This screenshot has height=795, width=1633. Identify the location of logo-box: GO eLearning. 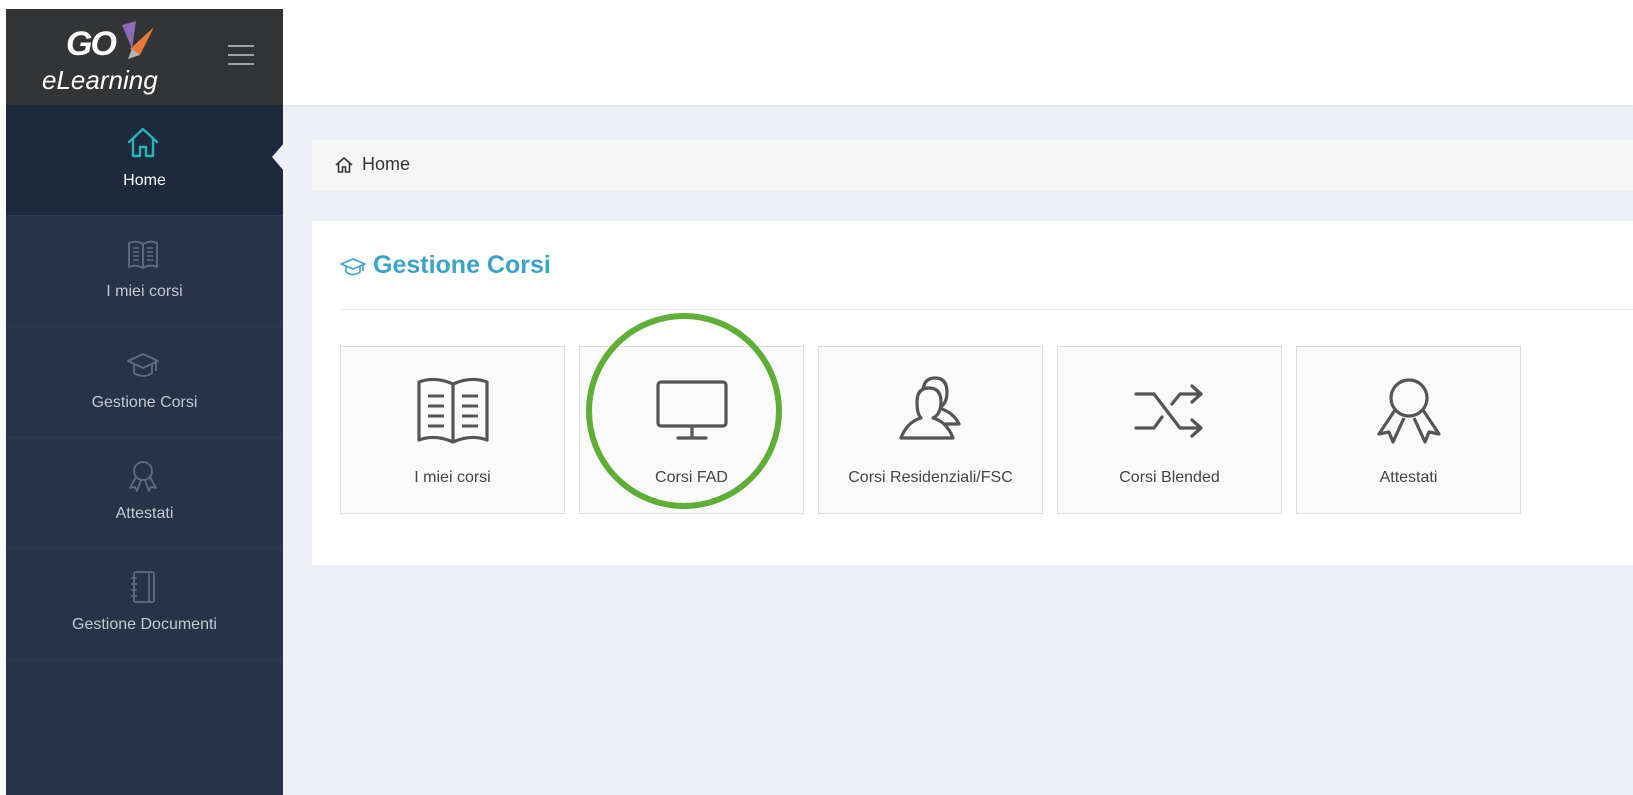
(144, 57).